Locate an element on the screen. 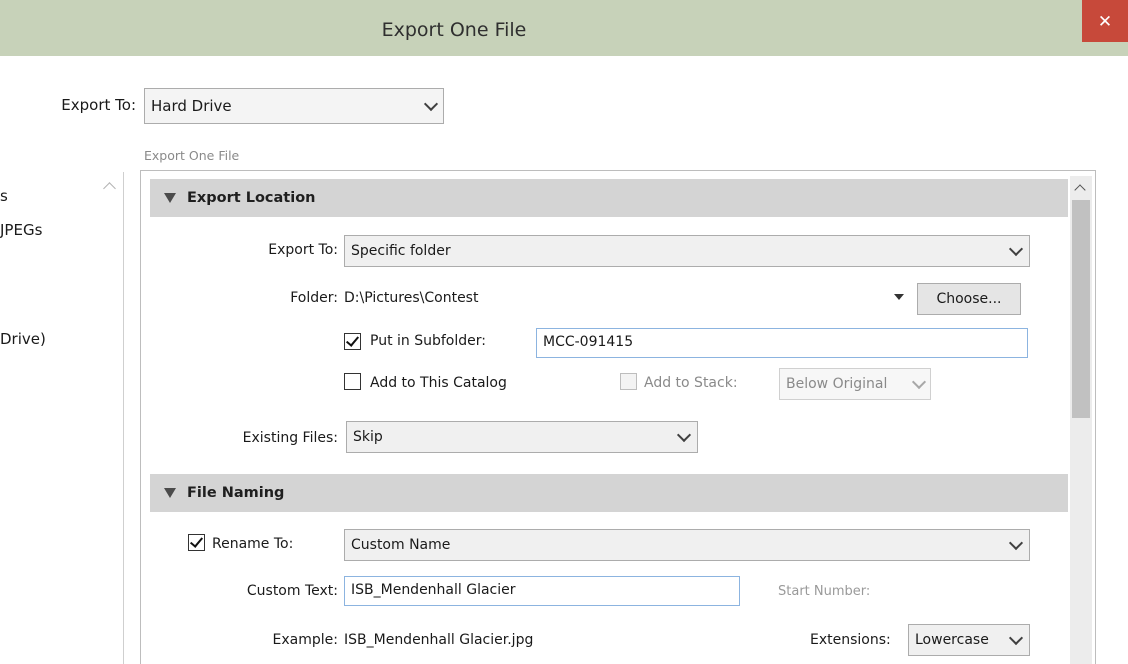  existing-files-value: Skip is located at coordinates (368, 437).